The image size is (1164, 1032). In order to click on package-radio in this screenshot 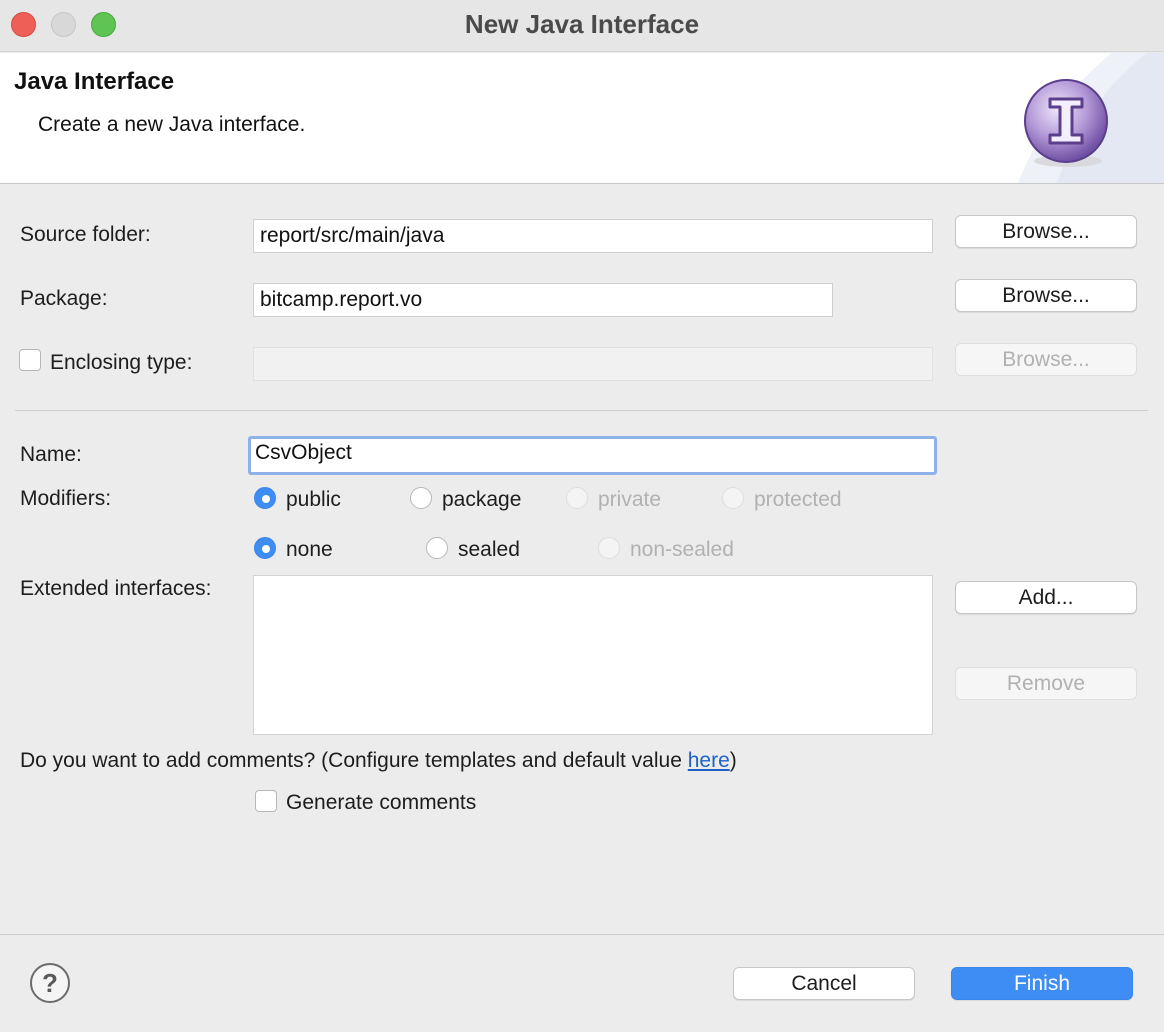, I will do `click(421, 498)`.